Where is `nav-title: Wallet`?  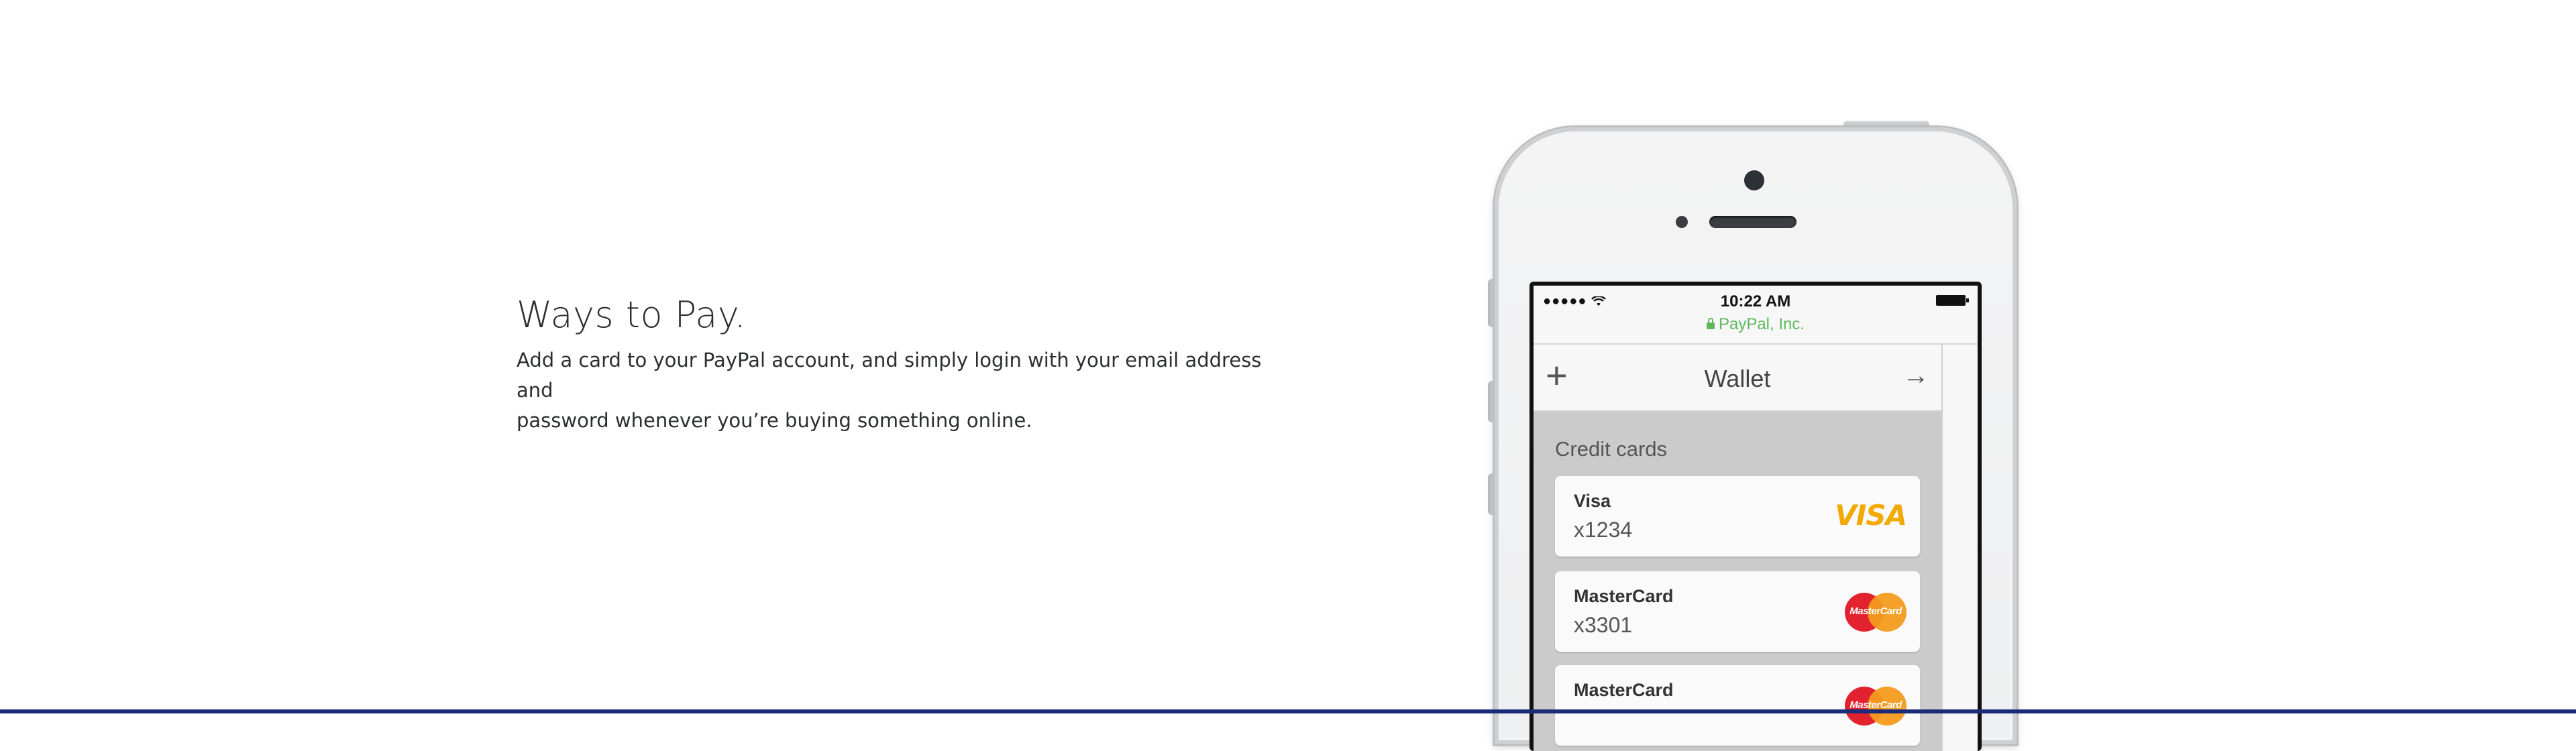
nav-title: Wallet is located at coordinates (1737, 378).